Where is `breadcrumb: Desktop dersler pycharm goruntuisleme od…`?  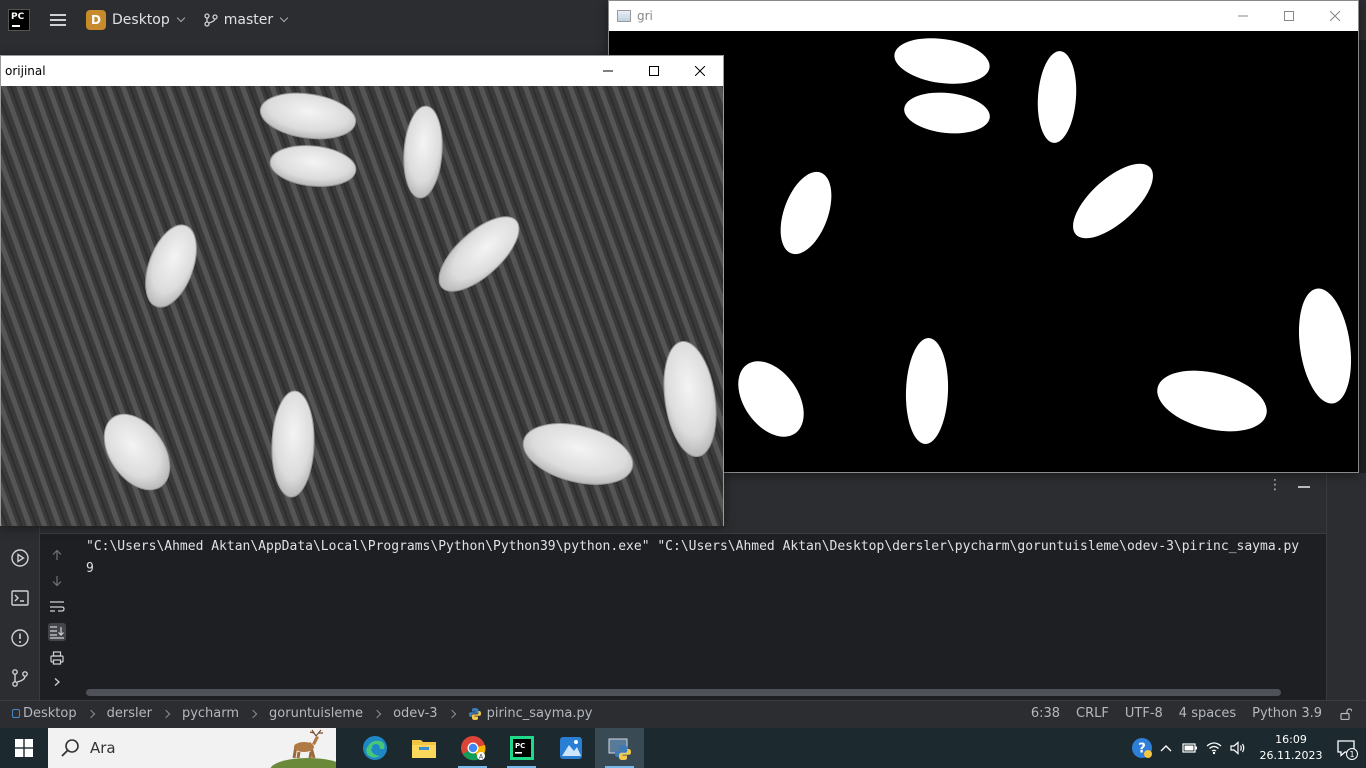
breadcrumb: Desktop dersler pycharm goruntuisleme od… is located at coordinates (302, 713).